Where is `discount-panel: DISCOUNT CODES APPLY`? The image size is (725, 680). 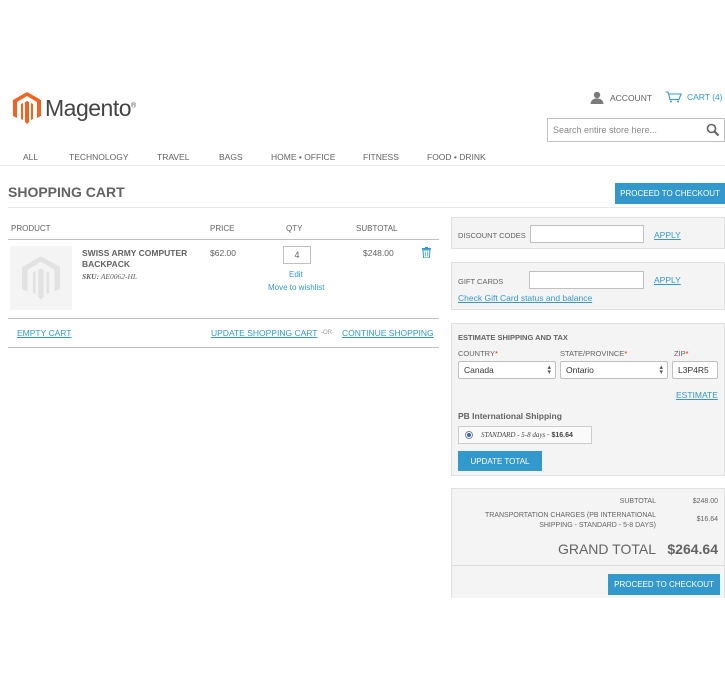 discount-panel: DISCOUNT CODES APPLY is located at coordinates (588, 233).